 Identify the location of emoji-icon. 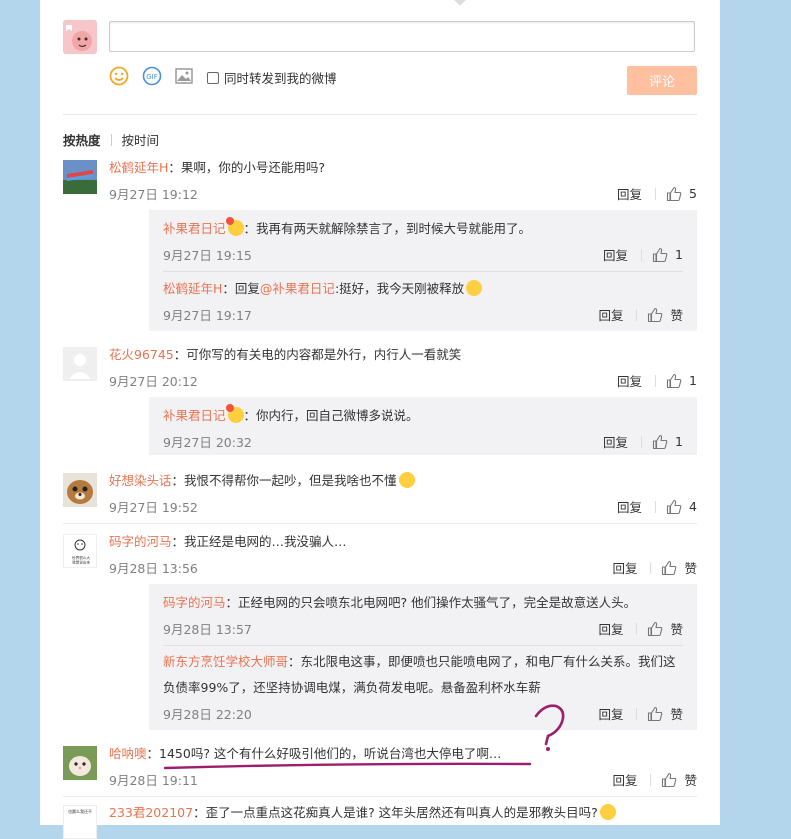
(119, 76).